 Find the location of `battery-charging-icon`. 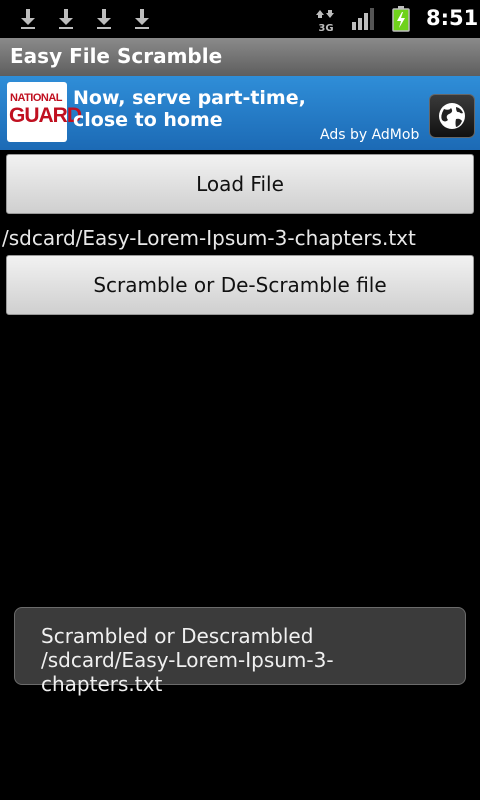

battery-charging-icon is located at coordinates (401, 19).